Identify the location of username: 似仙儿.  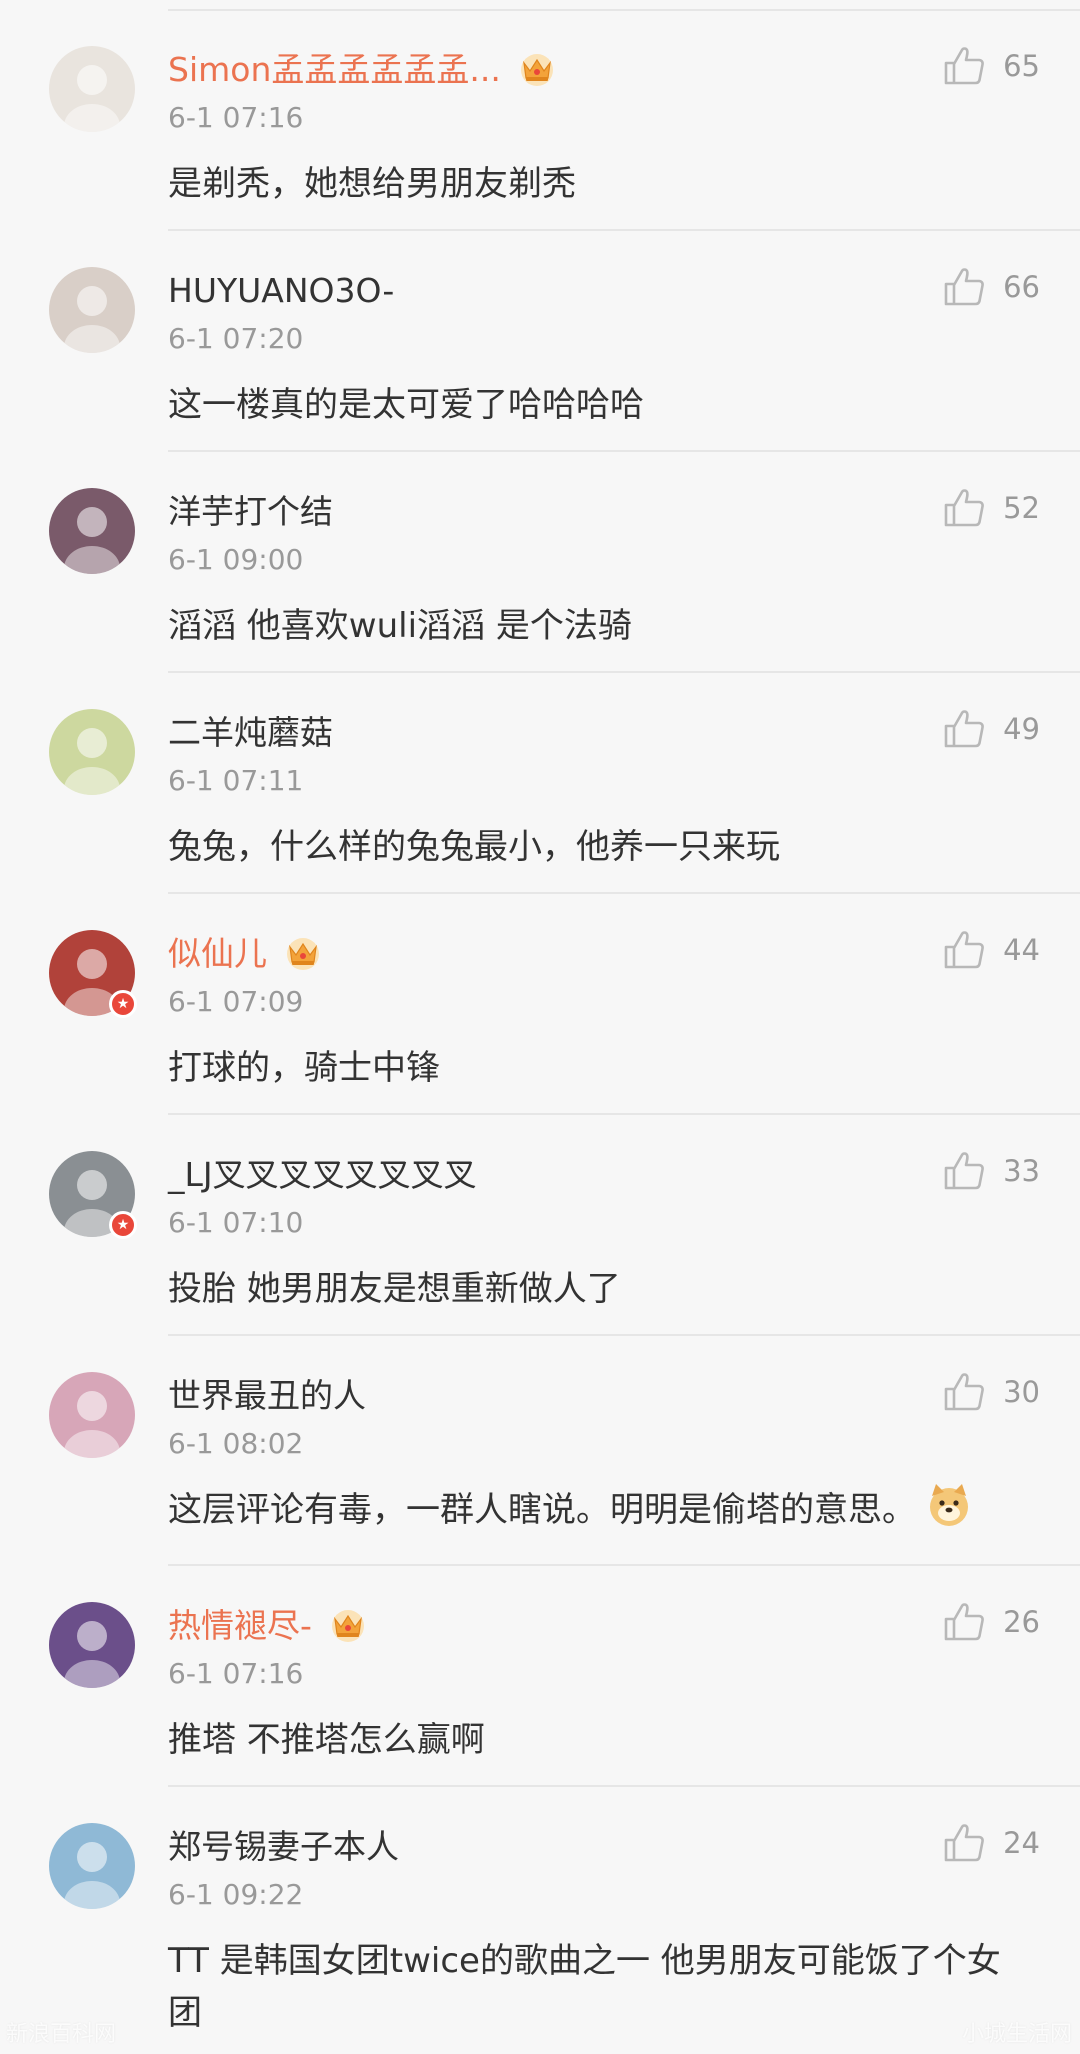
(245, 954).